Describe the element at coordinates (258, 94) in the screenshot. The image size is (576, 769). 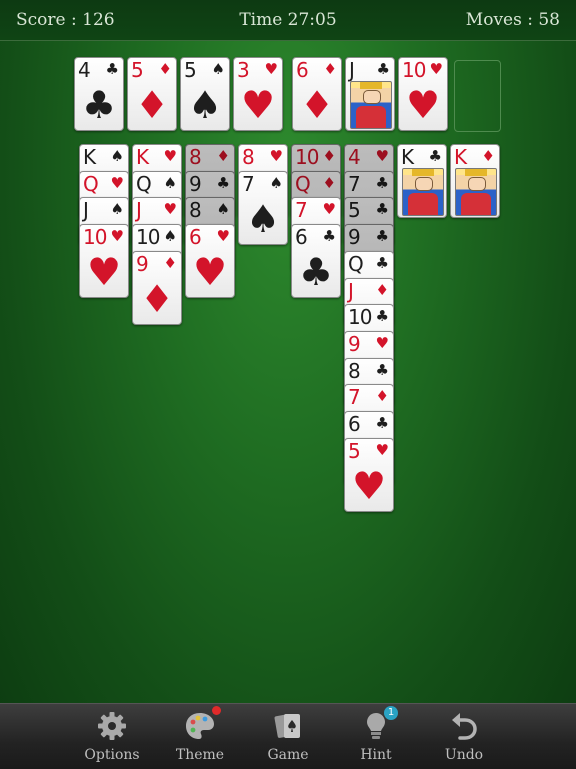
I see `foundation-card: 3 ♥ ♥` at that location.